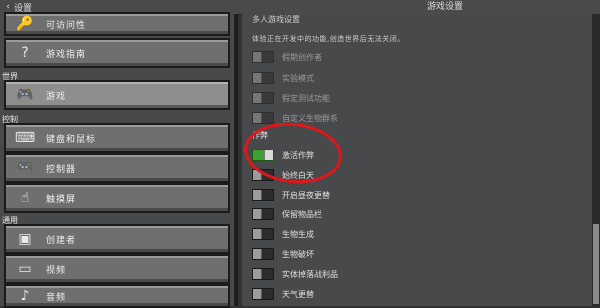 This screenshot has height=308, width=600. I want to click on scrollbar-thumb, so click(596, 264).